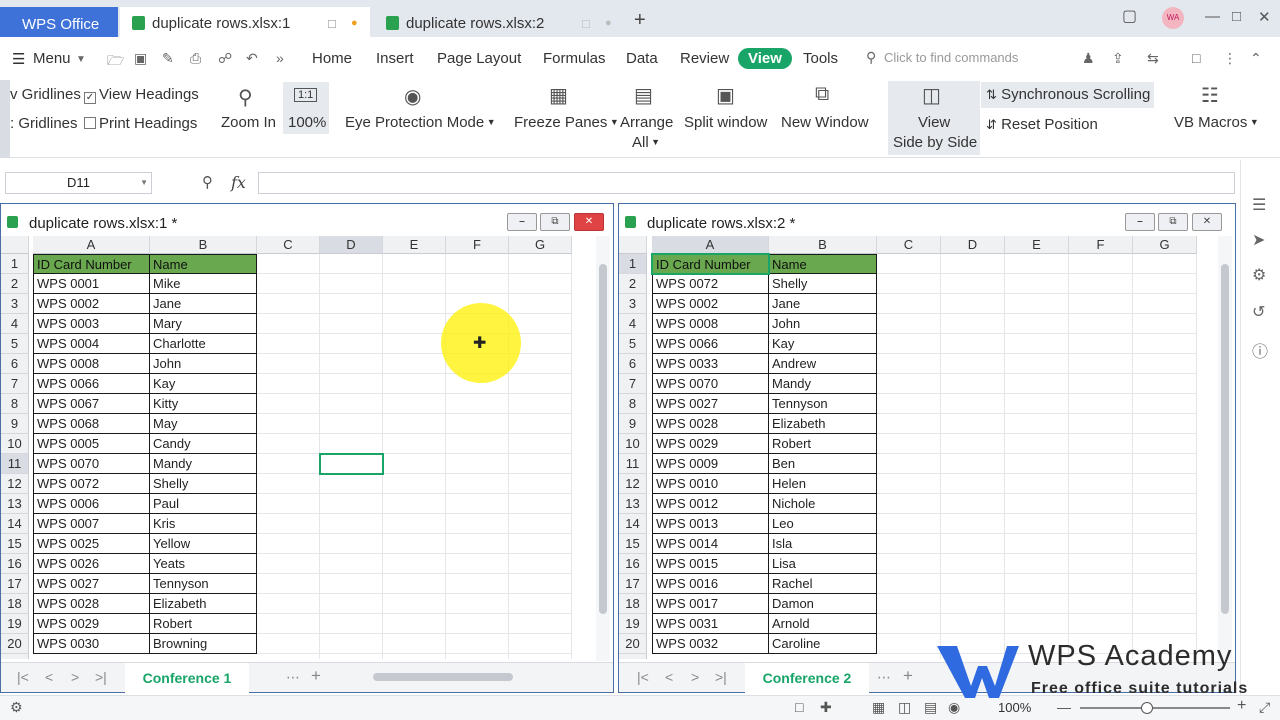 This screenshot has height=720, width=1280. Describe the element at coordinates (91, 324) in the screenshot. I see `data-cell: WPS 0003` at that location.